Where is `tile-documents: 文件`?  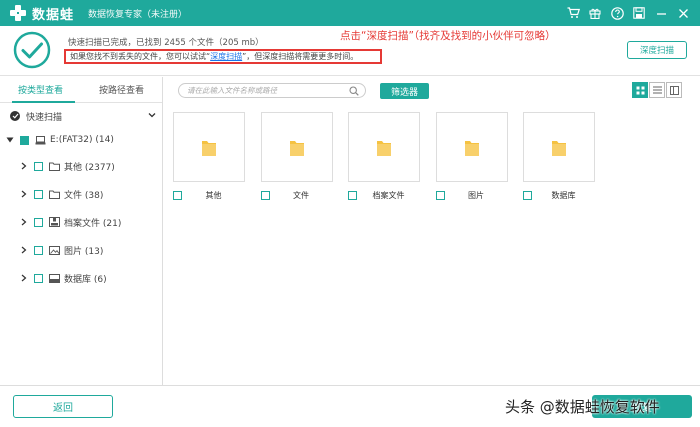 tile-documents: 文件 is located at coordinates (296, 156).